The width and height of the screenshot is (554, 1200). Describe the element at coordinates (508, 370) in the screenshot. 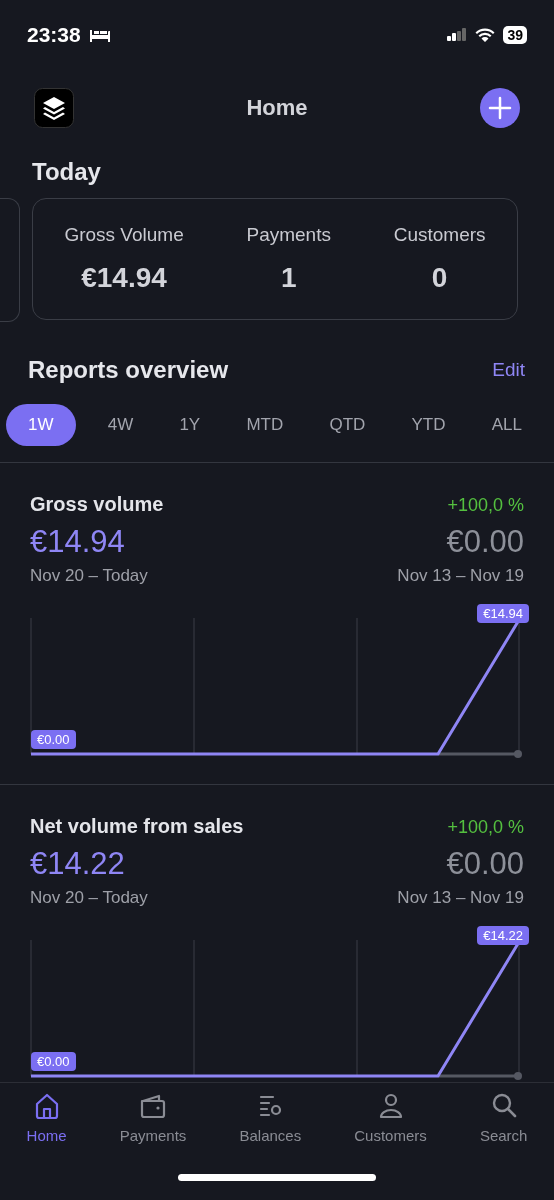

I see `edit-link: Edit` at that location.